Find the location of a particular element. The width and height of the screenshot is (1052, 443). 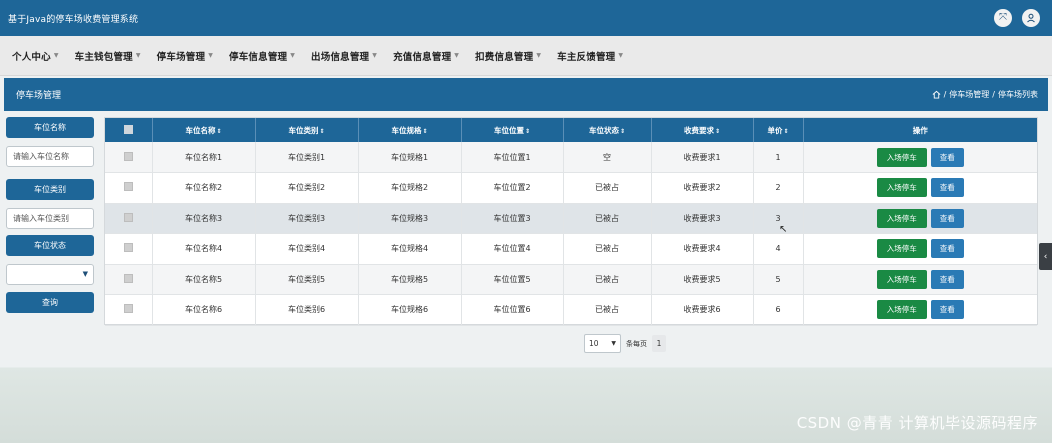

menu-item: 出场信息管理 ▼ is located at coordinates (344, 56).